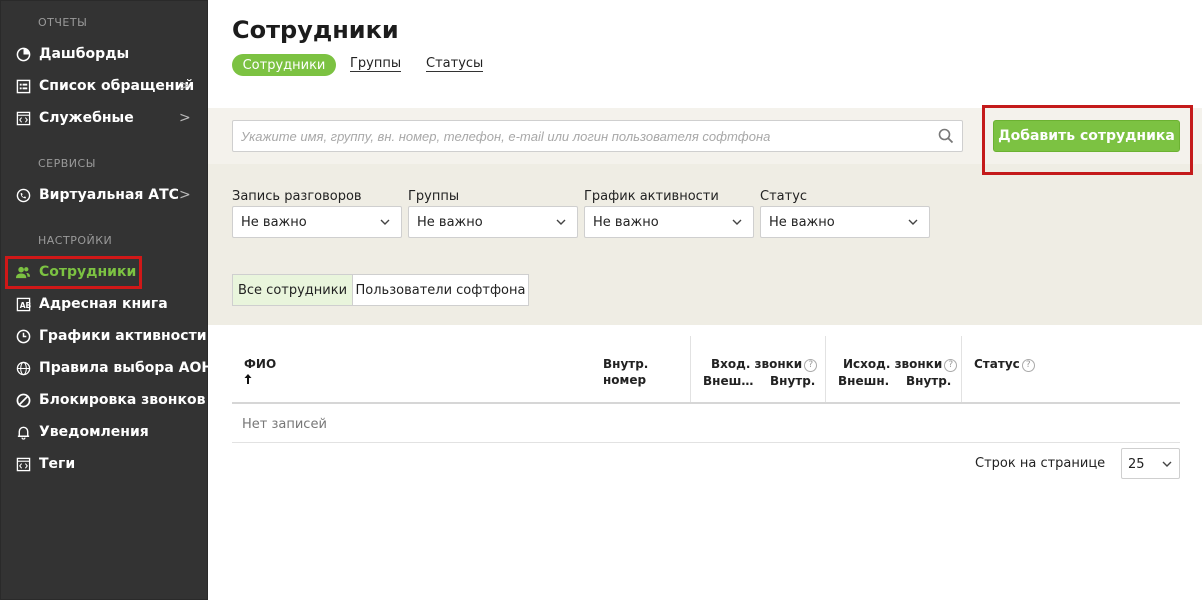 The height and width of the screenshot is (600, 1202). Describe the element at coordinates (23, 86) in the screenshot. I see `list-icon` at that location.